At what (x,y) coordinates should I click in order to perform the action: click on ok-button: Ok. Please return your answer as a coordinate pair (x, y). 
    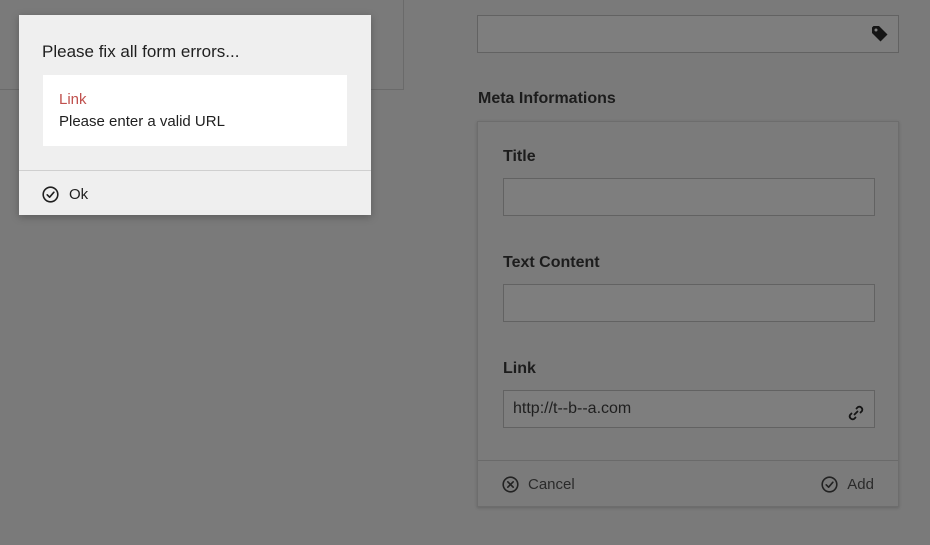
    Looking at the image, I should click on (65, 194).